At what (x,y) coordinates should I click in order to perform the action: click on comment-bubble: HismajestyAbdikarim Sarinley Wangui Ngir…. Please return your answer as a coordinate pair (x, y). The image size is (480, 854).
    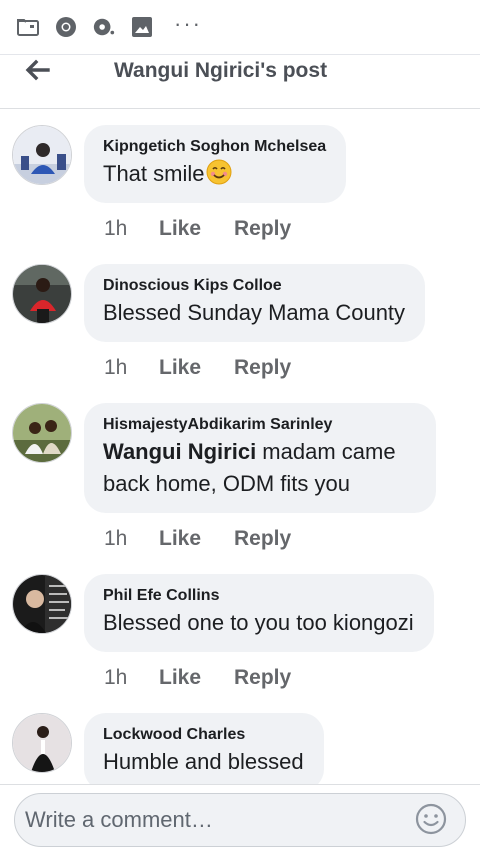
    Looking at the image, I should click on (260, 458).